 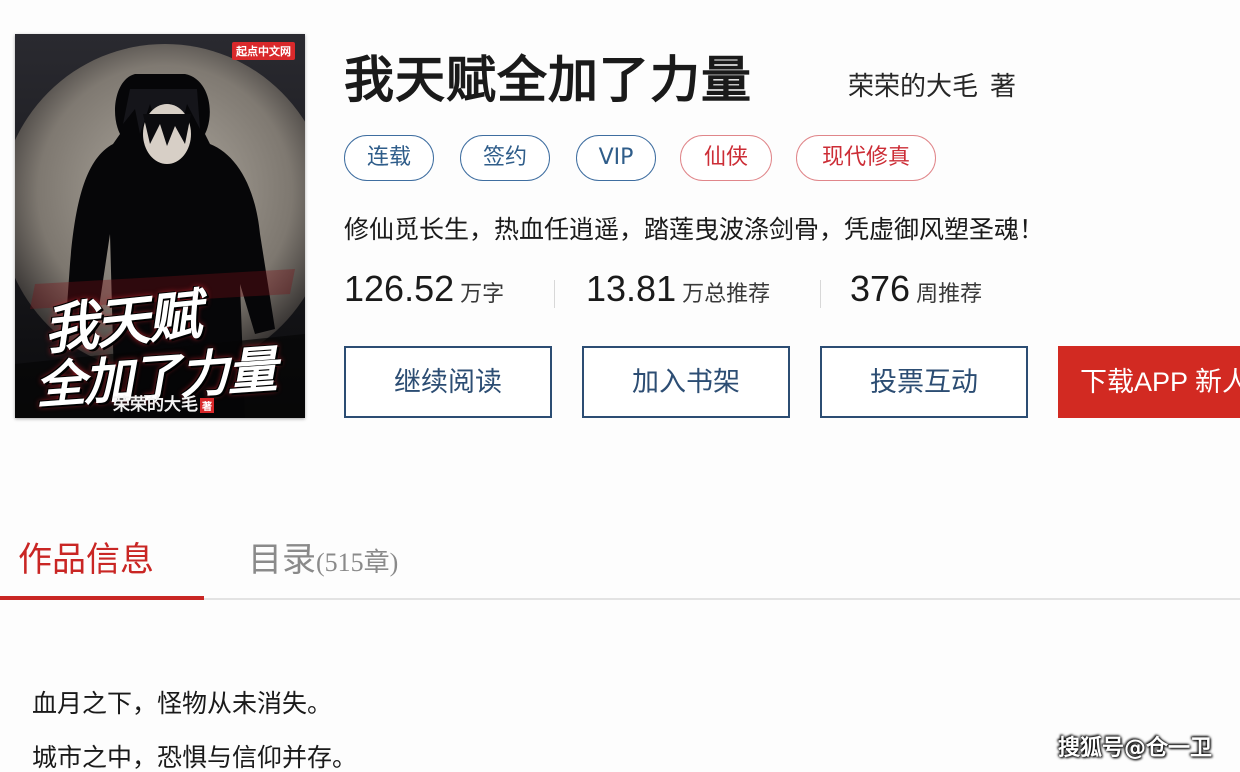 I want to click on active-tab-indicator, so click(x=102, y=598).